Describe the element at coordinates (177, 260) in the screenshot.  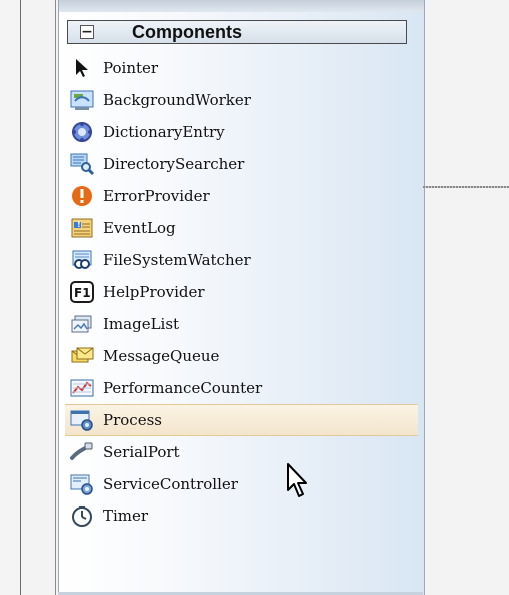
I see `toolbox-item-label: FileSystemWatcher` at that location.